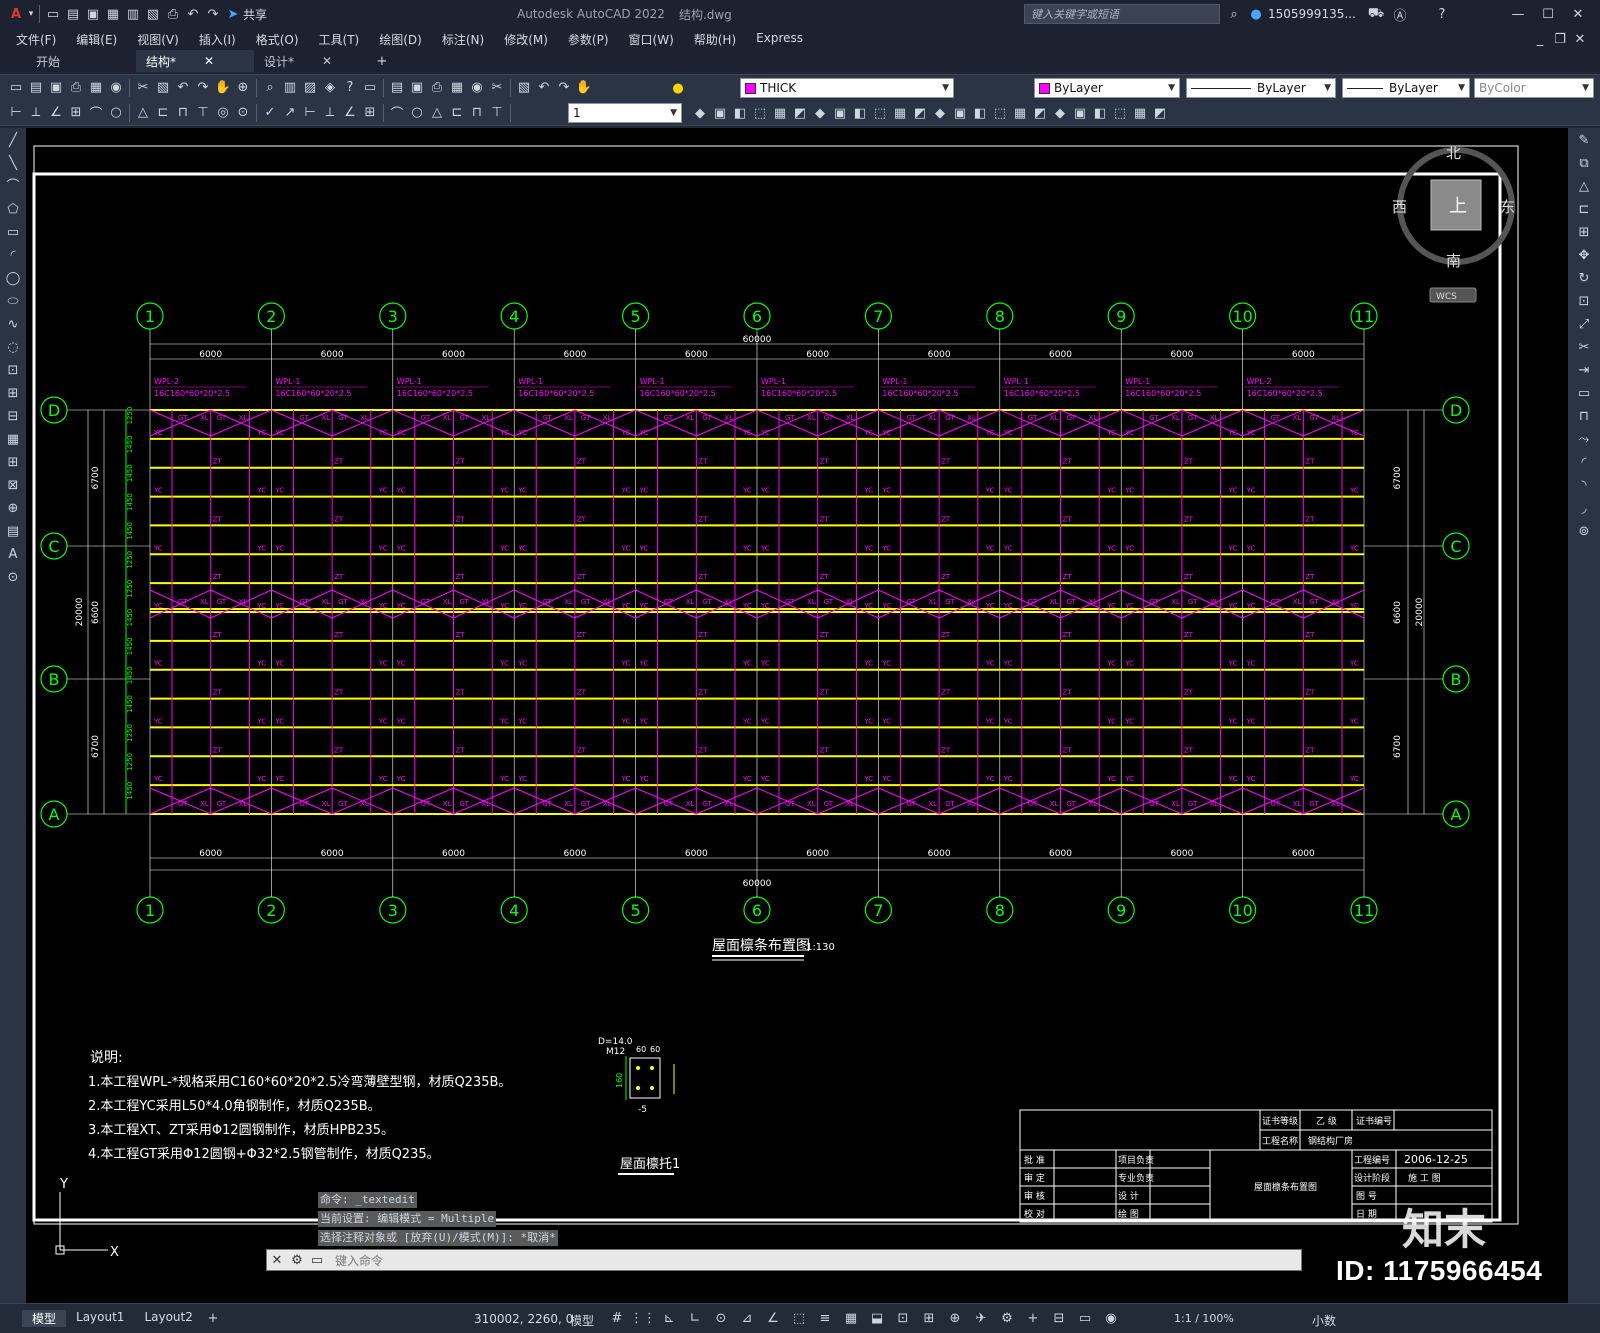 This screenshot has width=1600, height=1333. What do you see at coordinates (183, 113) in the screenshot?
I see `draw-tool-8-icon: ⊓` at bounding box center [183, 113].